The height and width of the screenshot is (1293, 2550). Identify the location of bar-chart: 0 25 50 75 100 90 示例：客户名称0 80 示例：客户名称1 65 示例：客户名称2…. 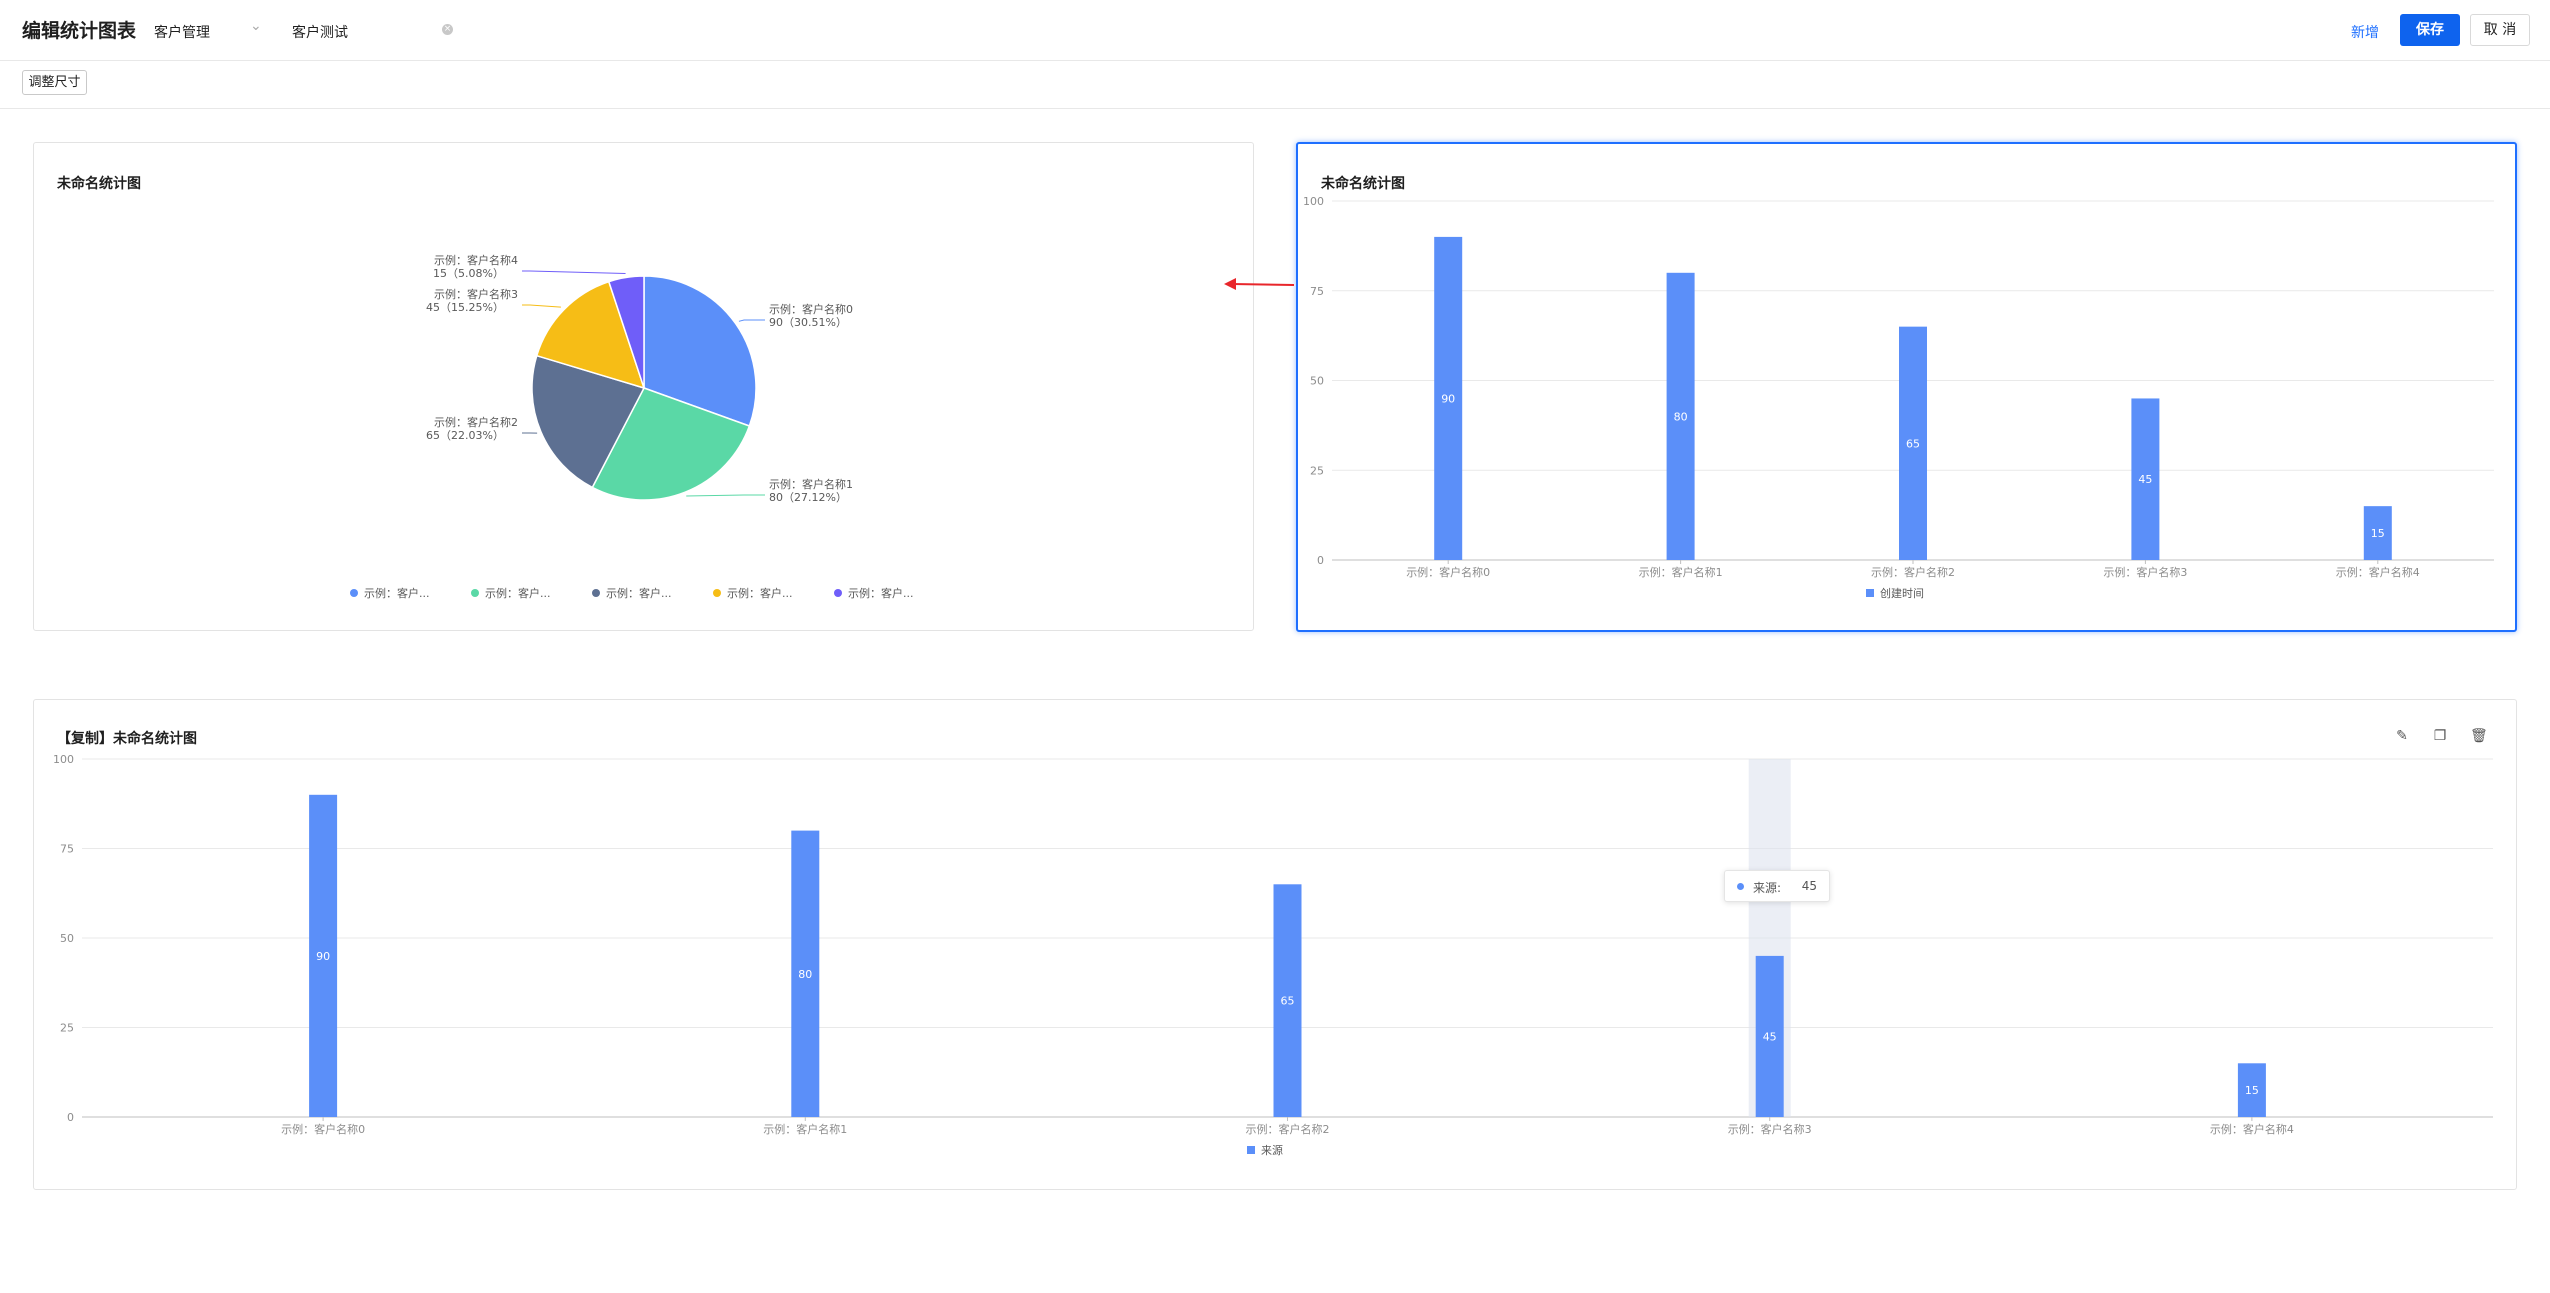
(1898, 397).